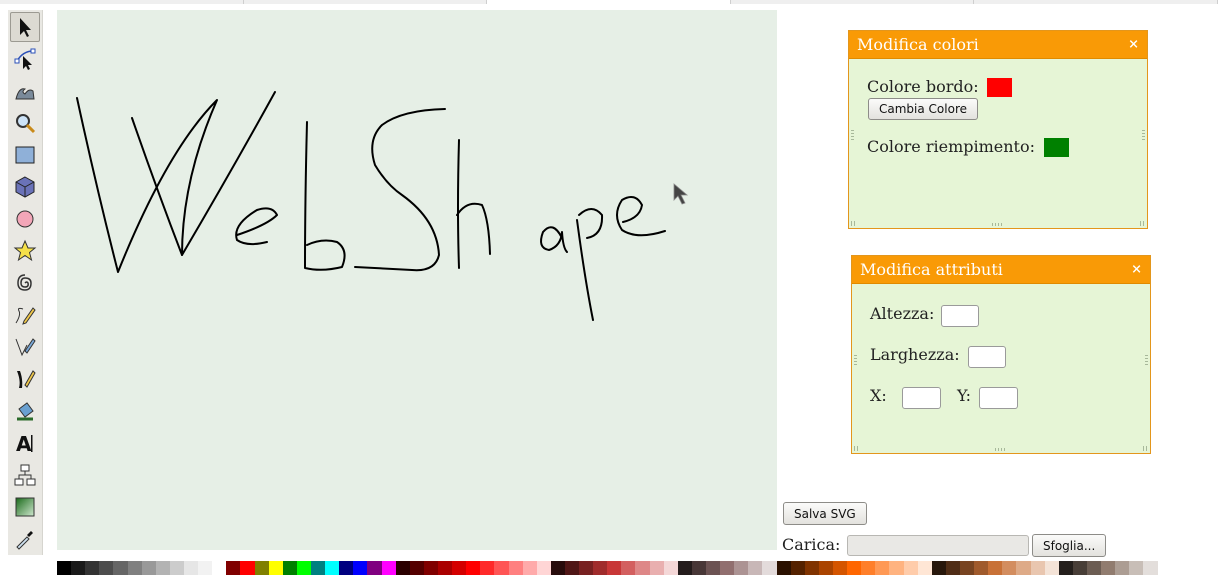 This screenshot has width=1218, height=581. Describe the element at coordinates (1056, 147) in the screenshot. I see `fill-color-swatch` at that location.